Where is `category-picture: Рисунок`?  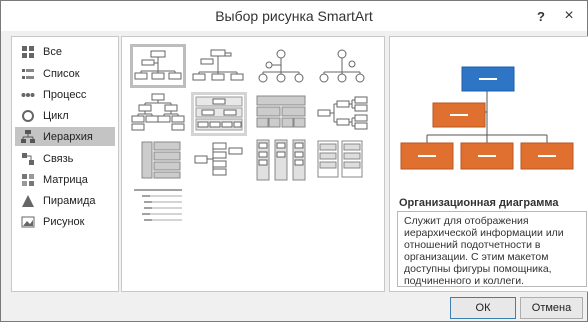
category-picture: Рисунок is located at coordinates (65, 221).